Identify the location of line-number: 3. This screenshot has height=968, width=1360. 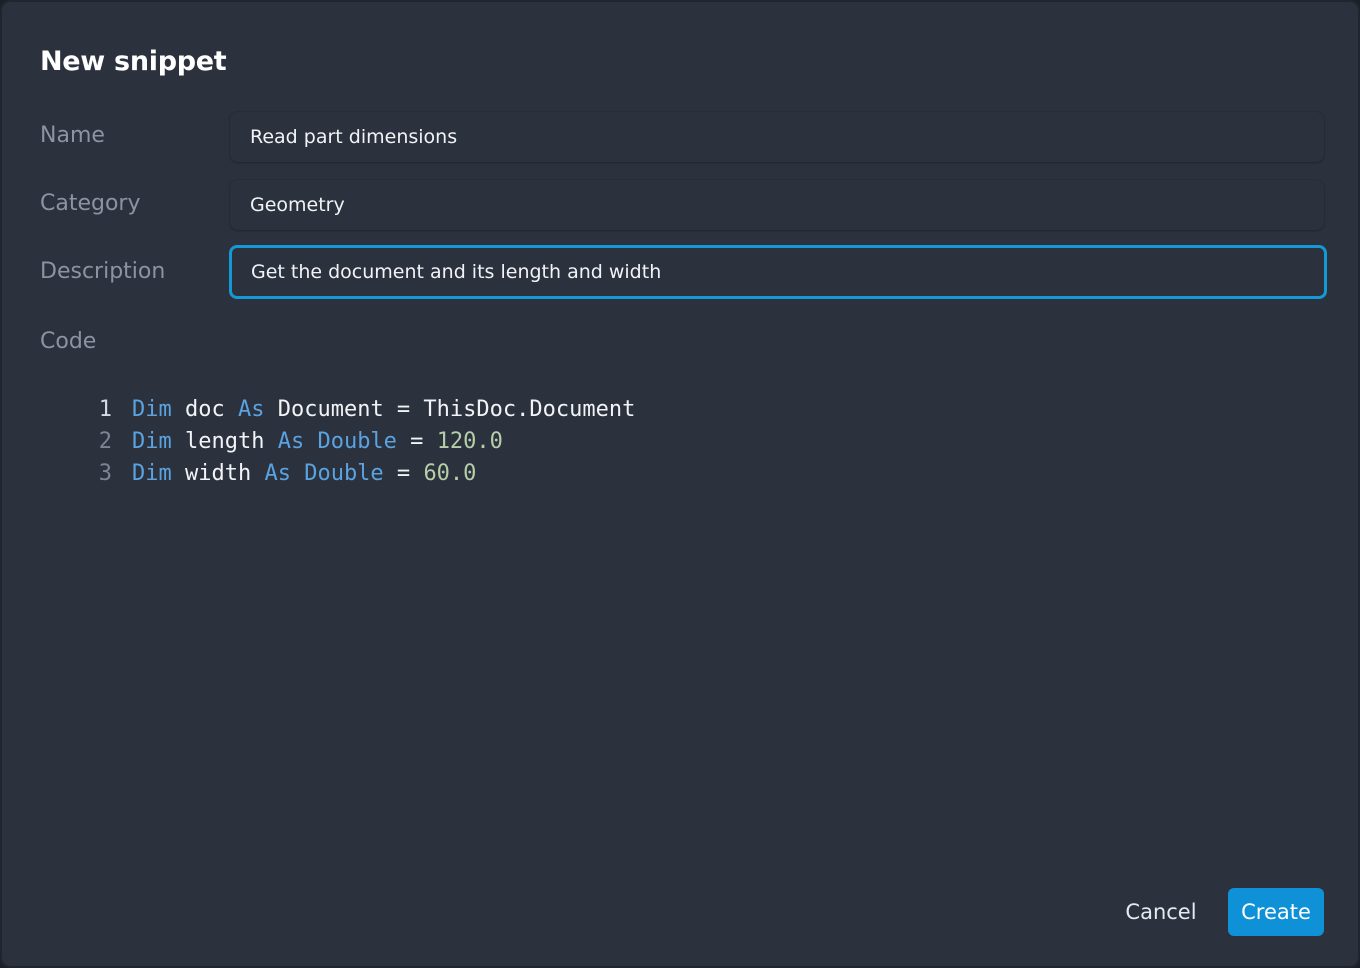
(105, 473).